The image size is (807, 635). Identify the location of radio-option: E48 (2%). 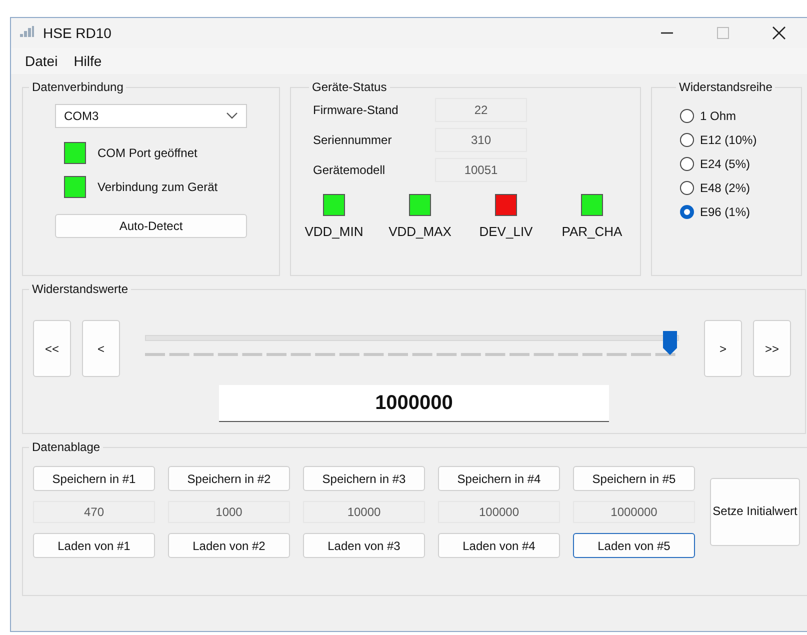
(735, 187).